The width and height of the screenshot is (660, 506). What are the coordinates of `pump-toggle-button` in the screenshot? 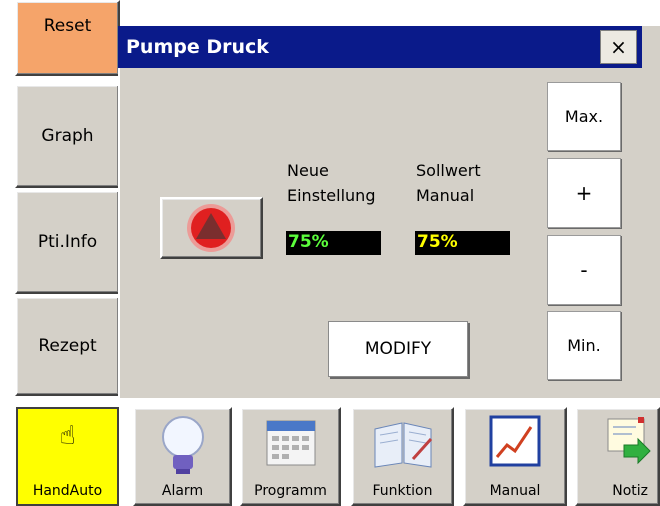 It's located at (211, 228).